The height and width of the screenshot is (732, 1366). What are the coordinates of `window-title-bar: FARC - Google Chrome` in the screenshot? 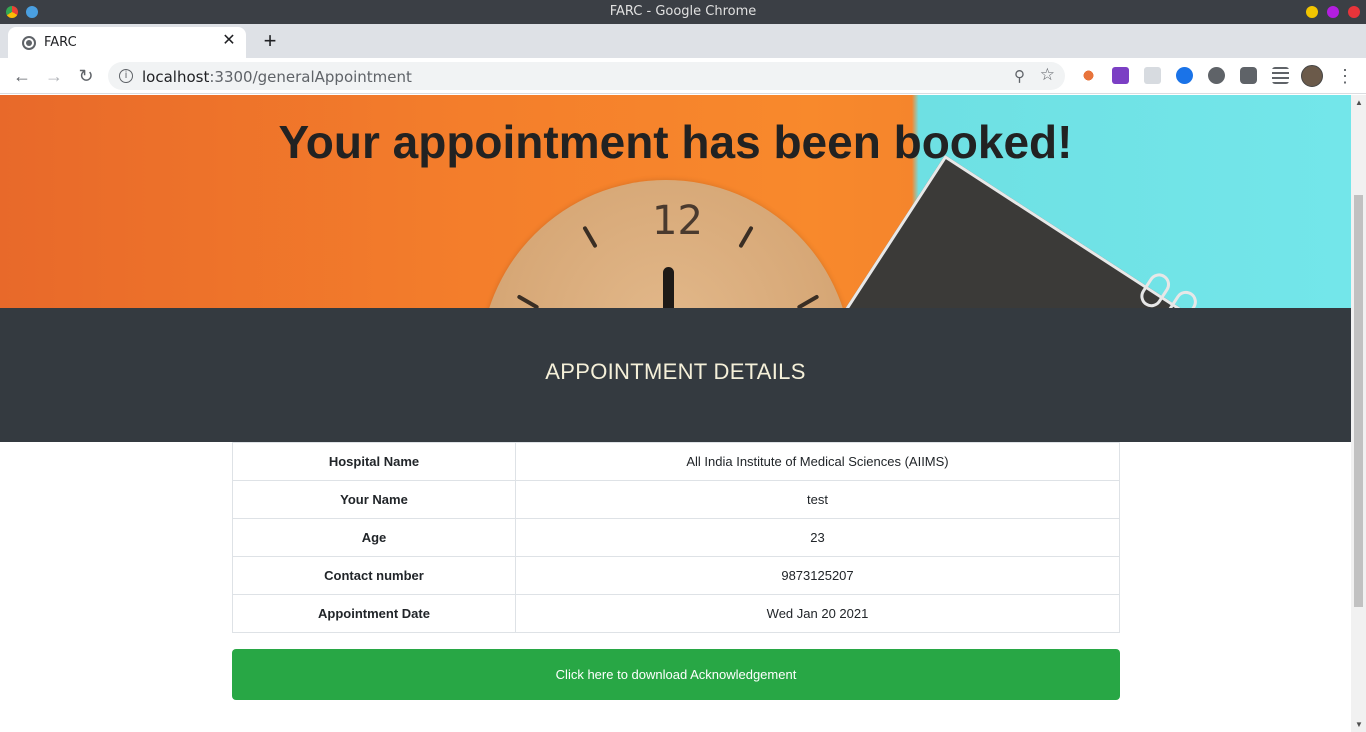 It's located at (683, 12).